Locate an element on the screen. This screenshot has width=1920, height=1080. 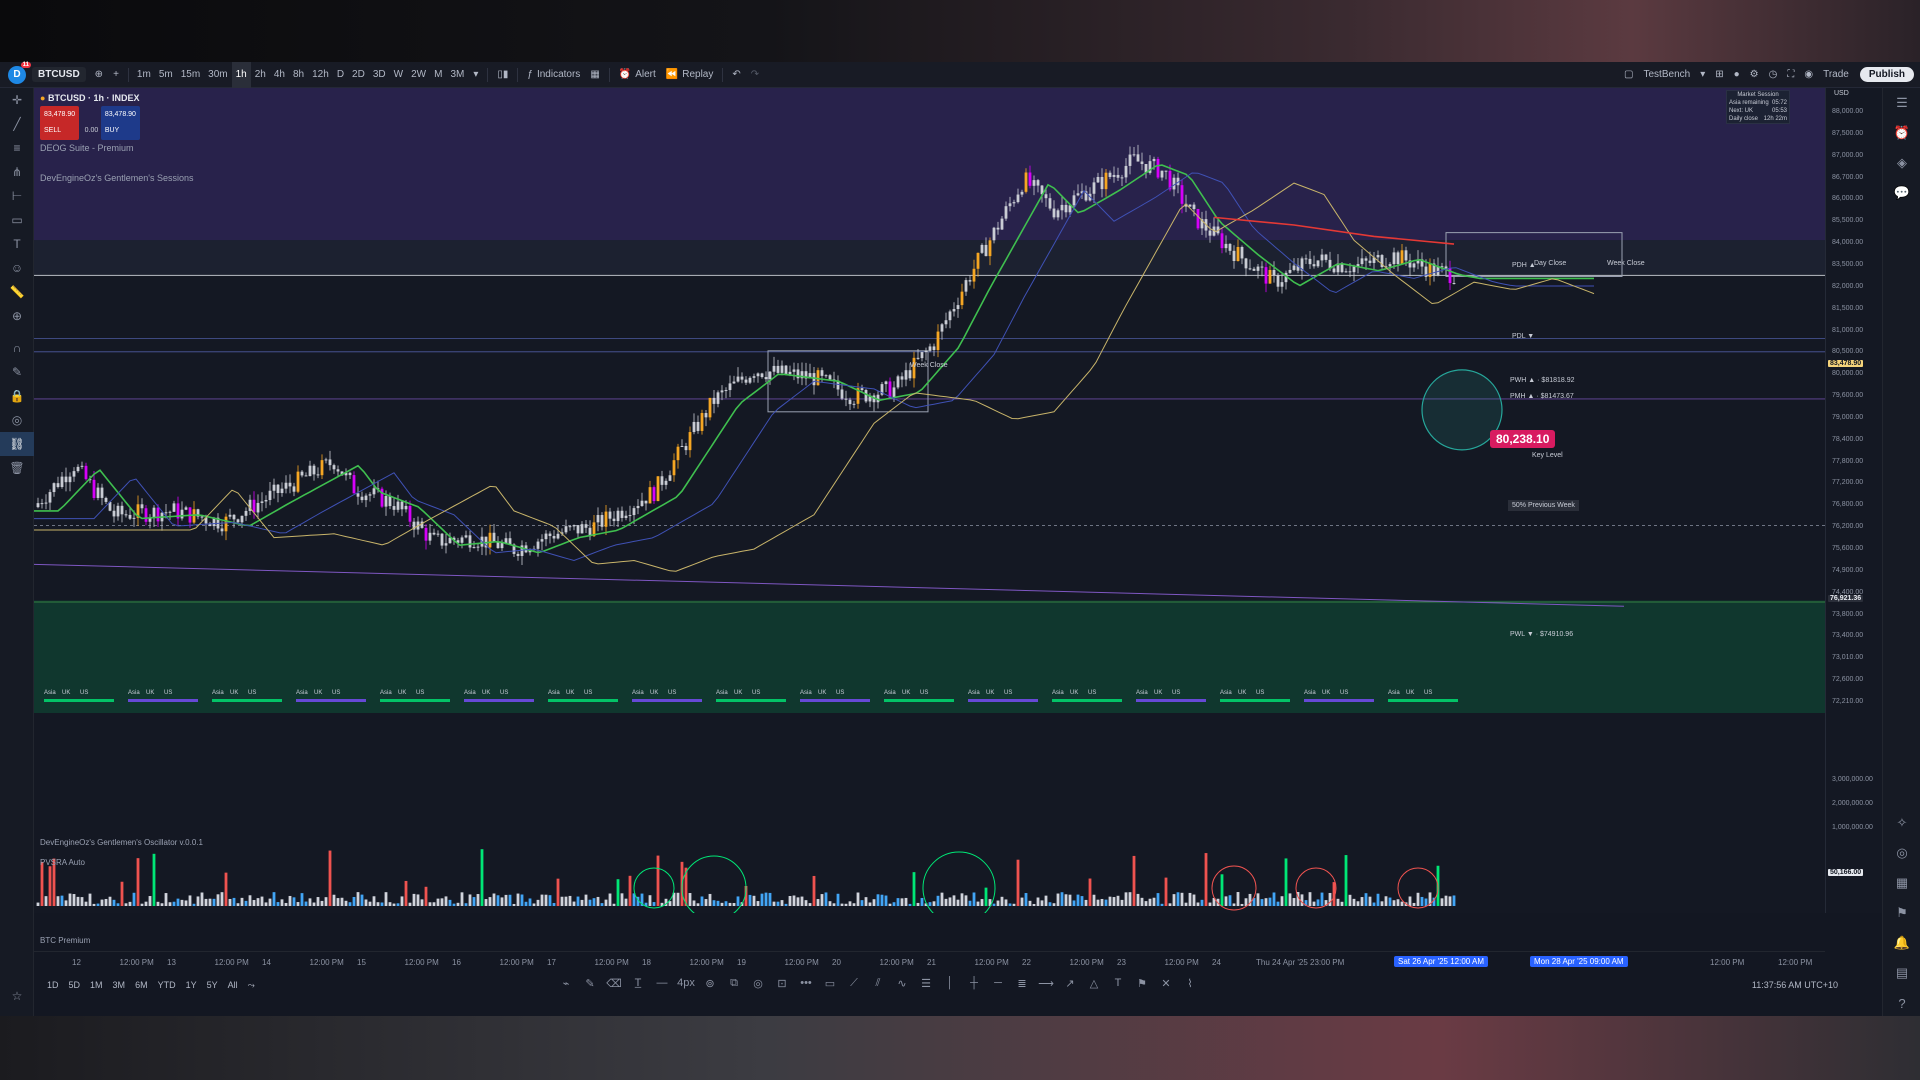
chat-icon: 💬 is located at coordinates (1901, 193).